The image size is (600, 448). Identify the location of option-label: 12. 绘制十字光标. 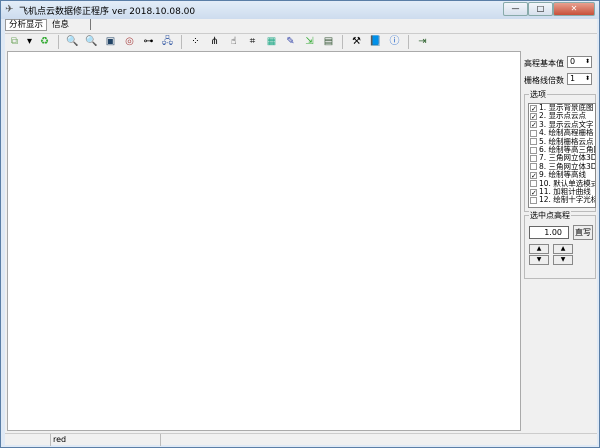
(567, 200).